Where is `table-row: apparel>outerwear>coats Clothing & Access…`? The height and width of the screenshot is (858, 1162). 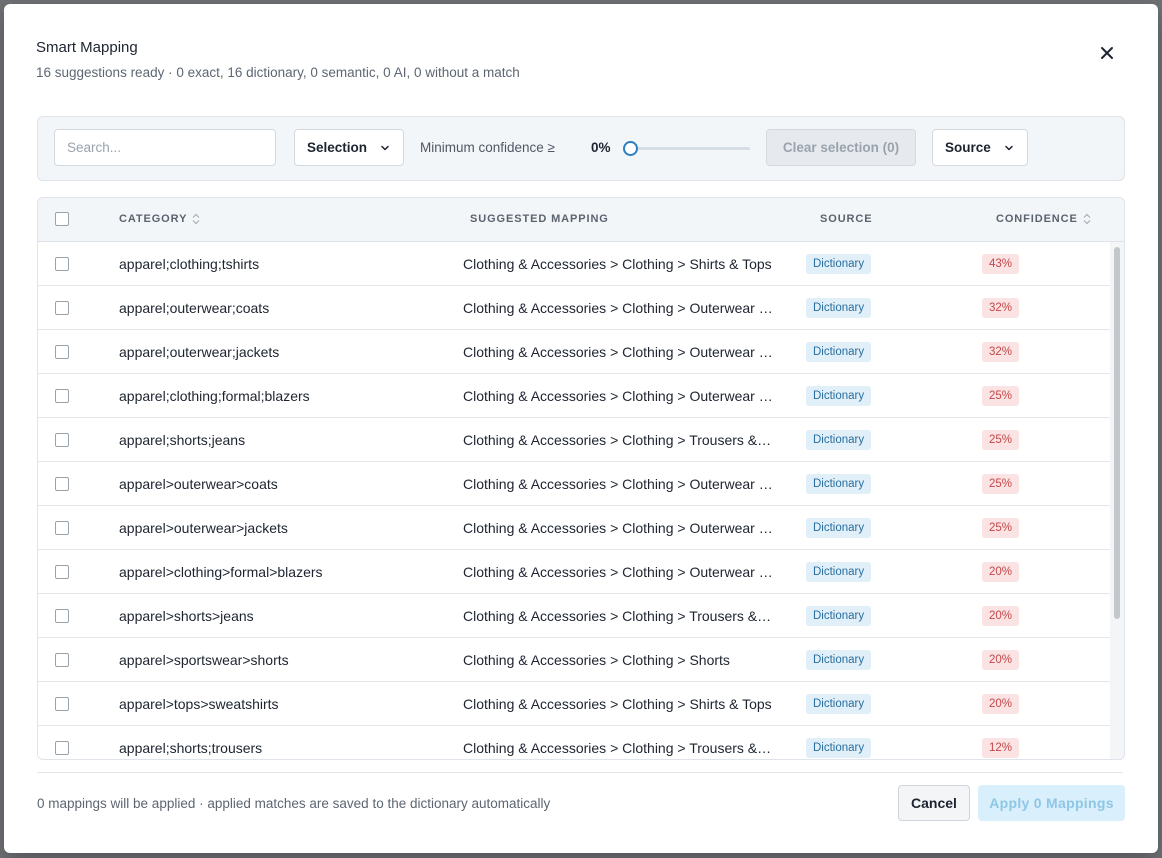
table-row: apparel>outerwear>coats Clothing & Access… is located at coordinates (574, 484).